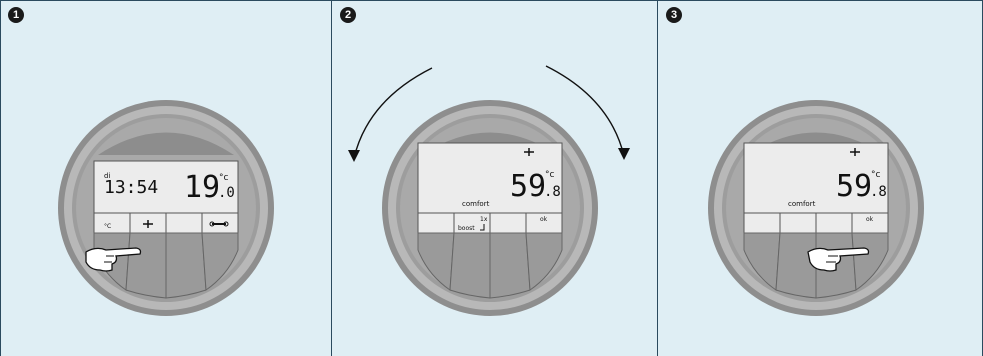 The height and width of the screenshot is (356, 983). Describe the element at coordinates (131, 187) in the screenshot. I see `clock-display: 13:54` at that location.